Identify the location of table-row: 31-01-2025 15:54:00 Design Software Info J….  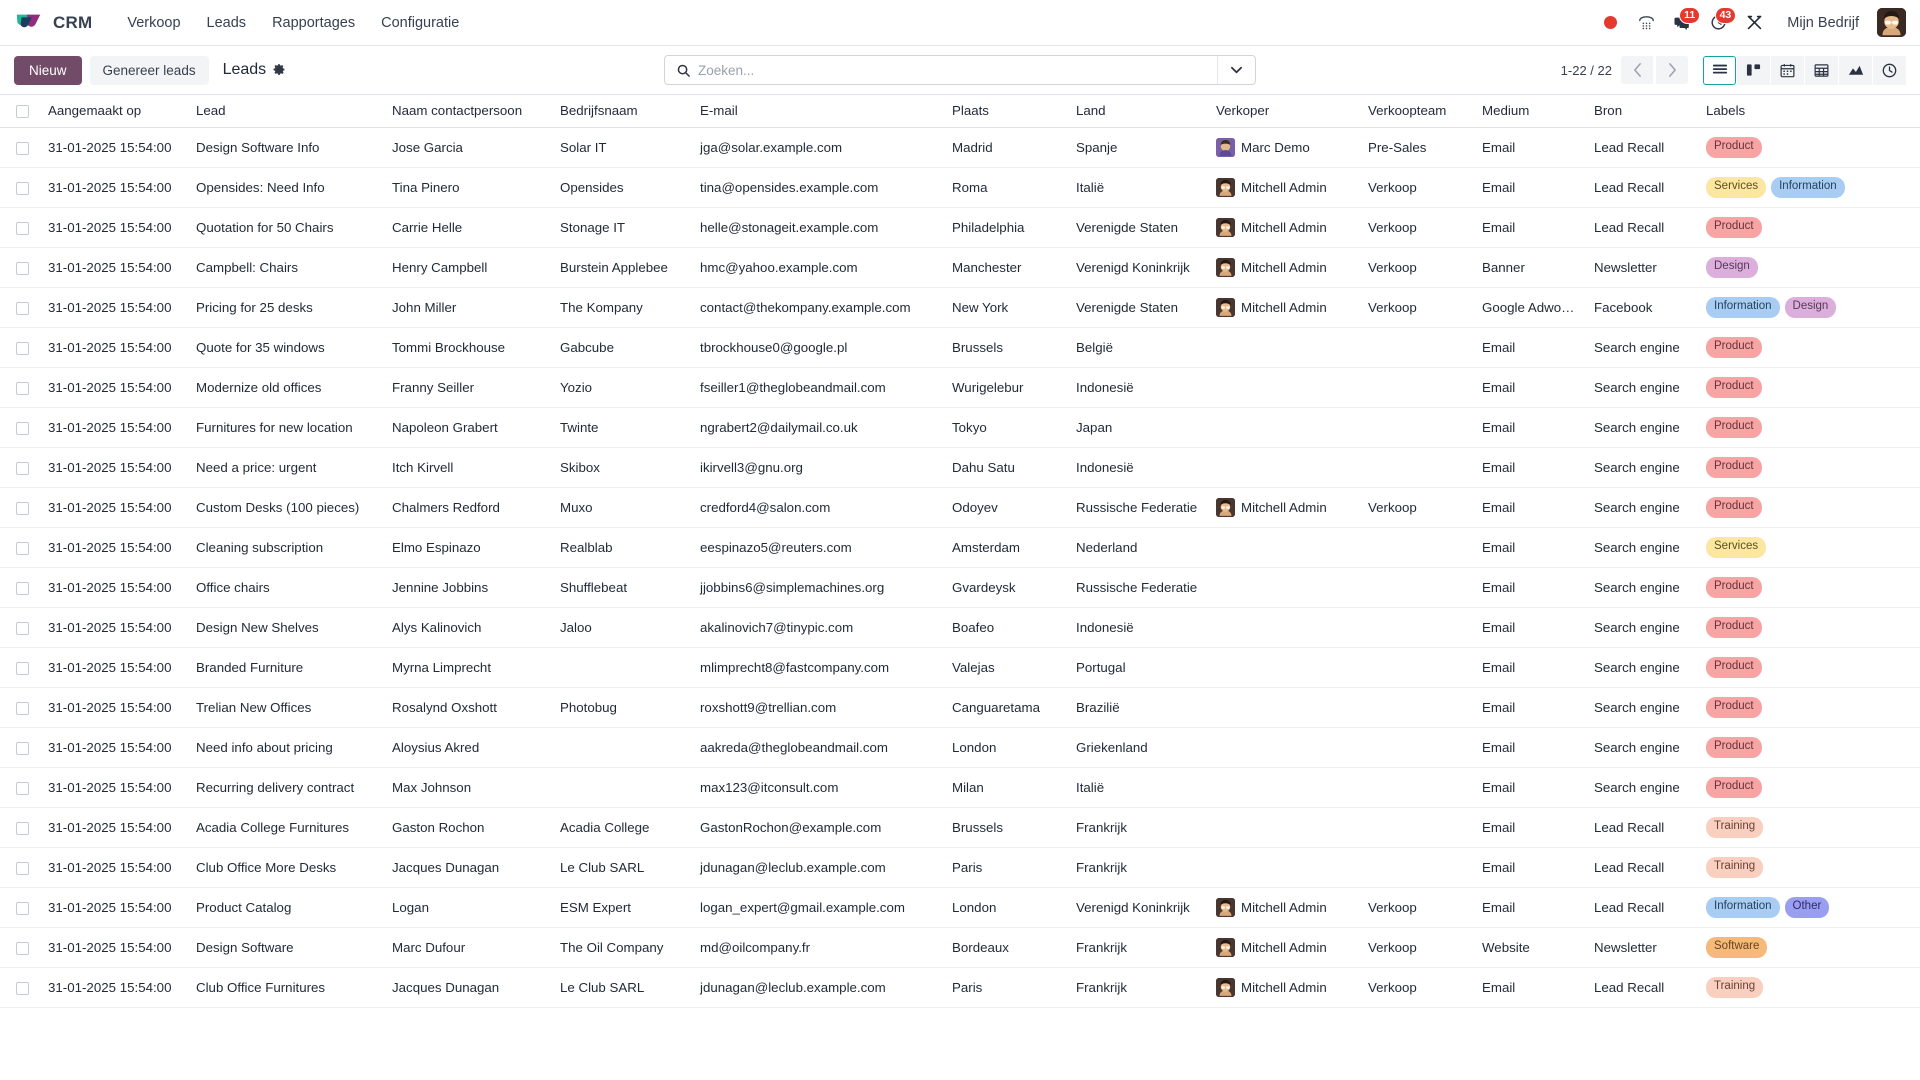
(960, 147).